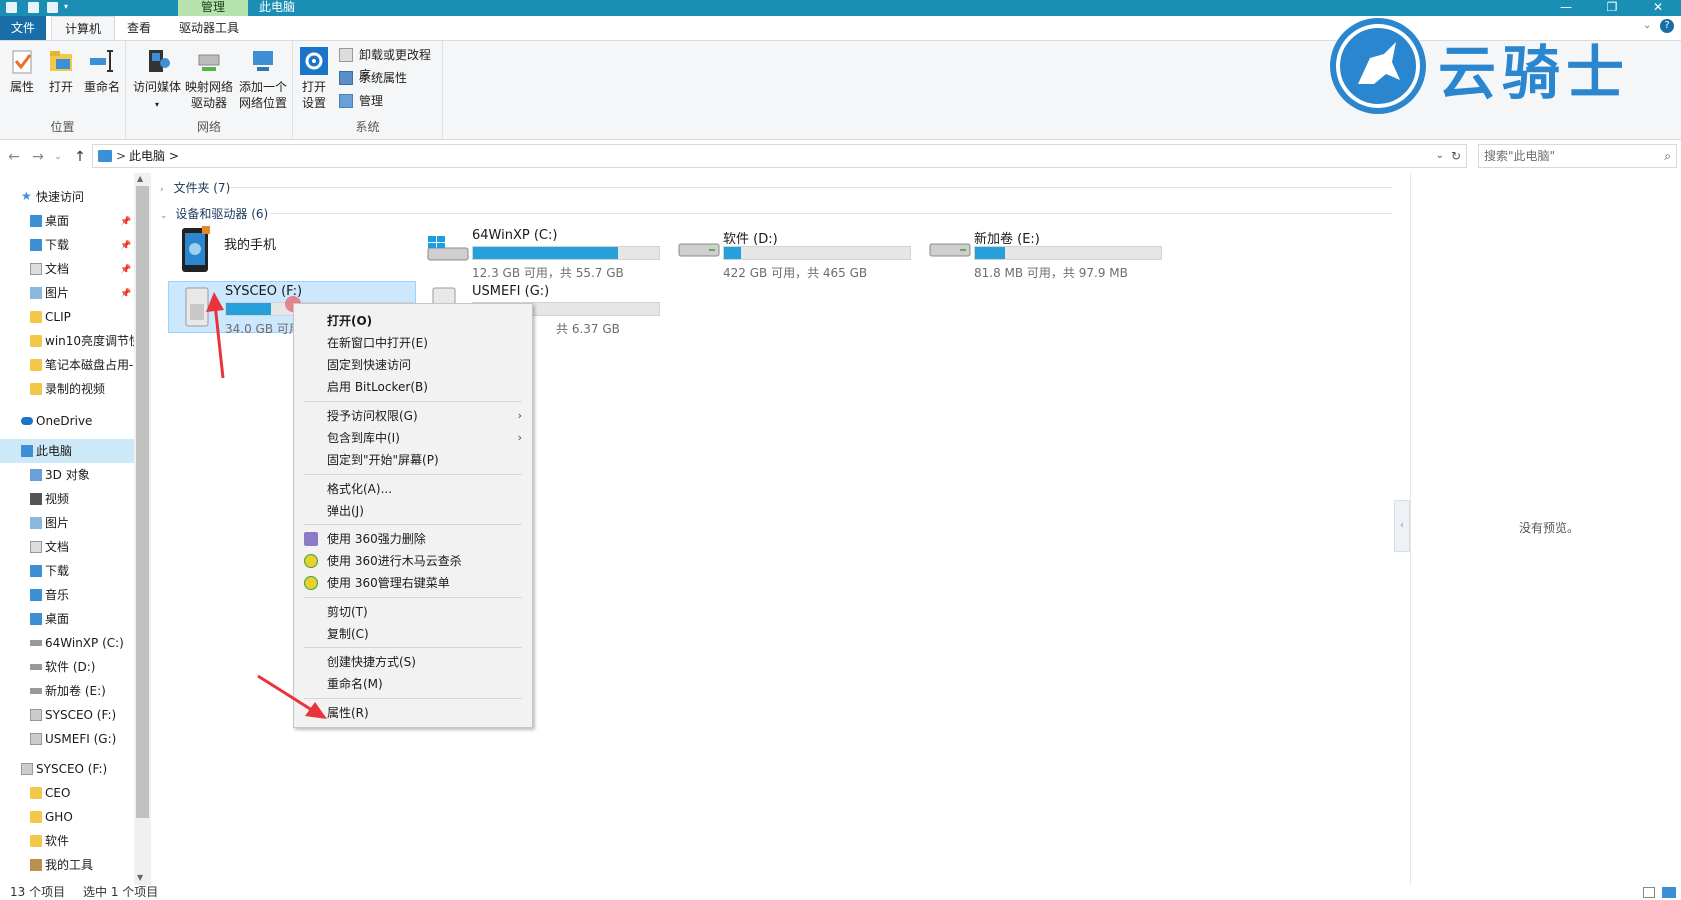 The image size is (1681, 900). I want to click on access-media-label: 访问媒体, so click(156, 87).